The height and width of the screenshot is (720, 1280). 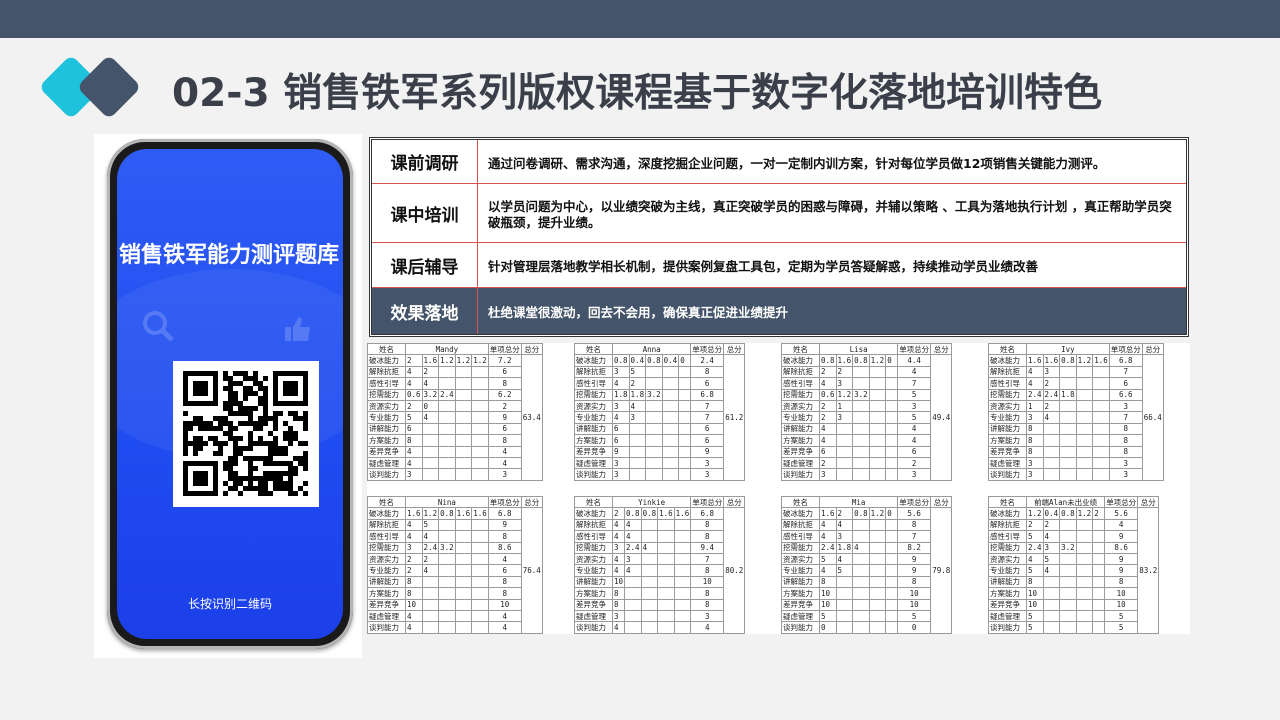 I want to click on col-header-subtotal: 单项总分, so click(x=504, y=502).